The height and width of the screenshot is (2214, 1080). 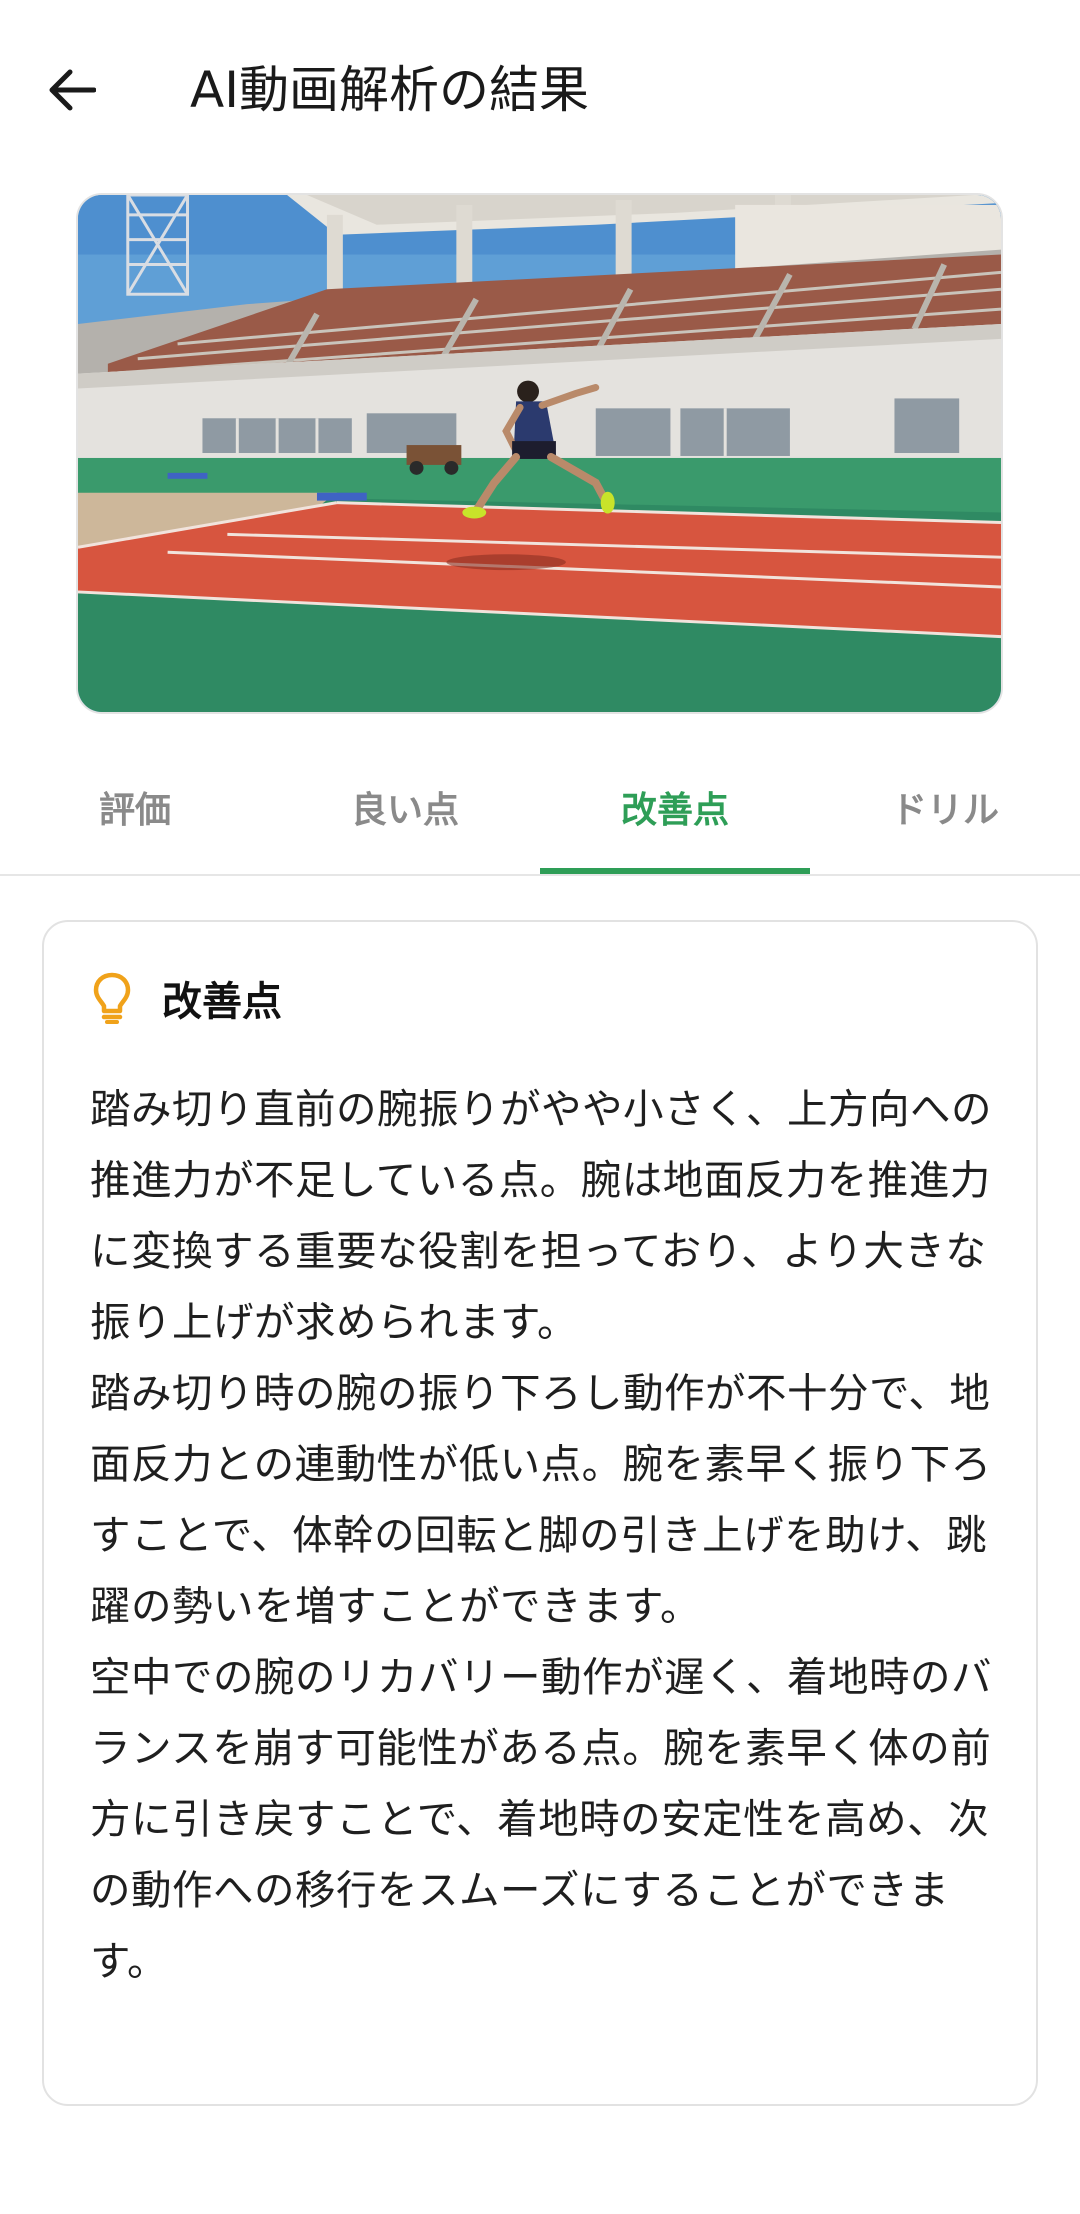 What do you see at coordinates (945, 807) in the screenshot?
I see `tab-drills: ドリル` at bounding box center [945, 807].